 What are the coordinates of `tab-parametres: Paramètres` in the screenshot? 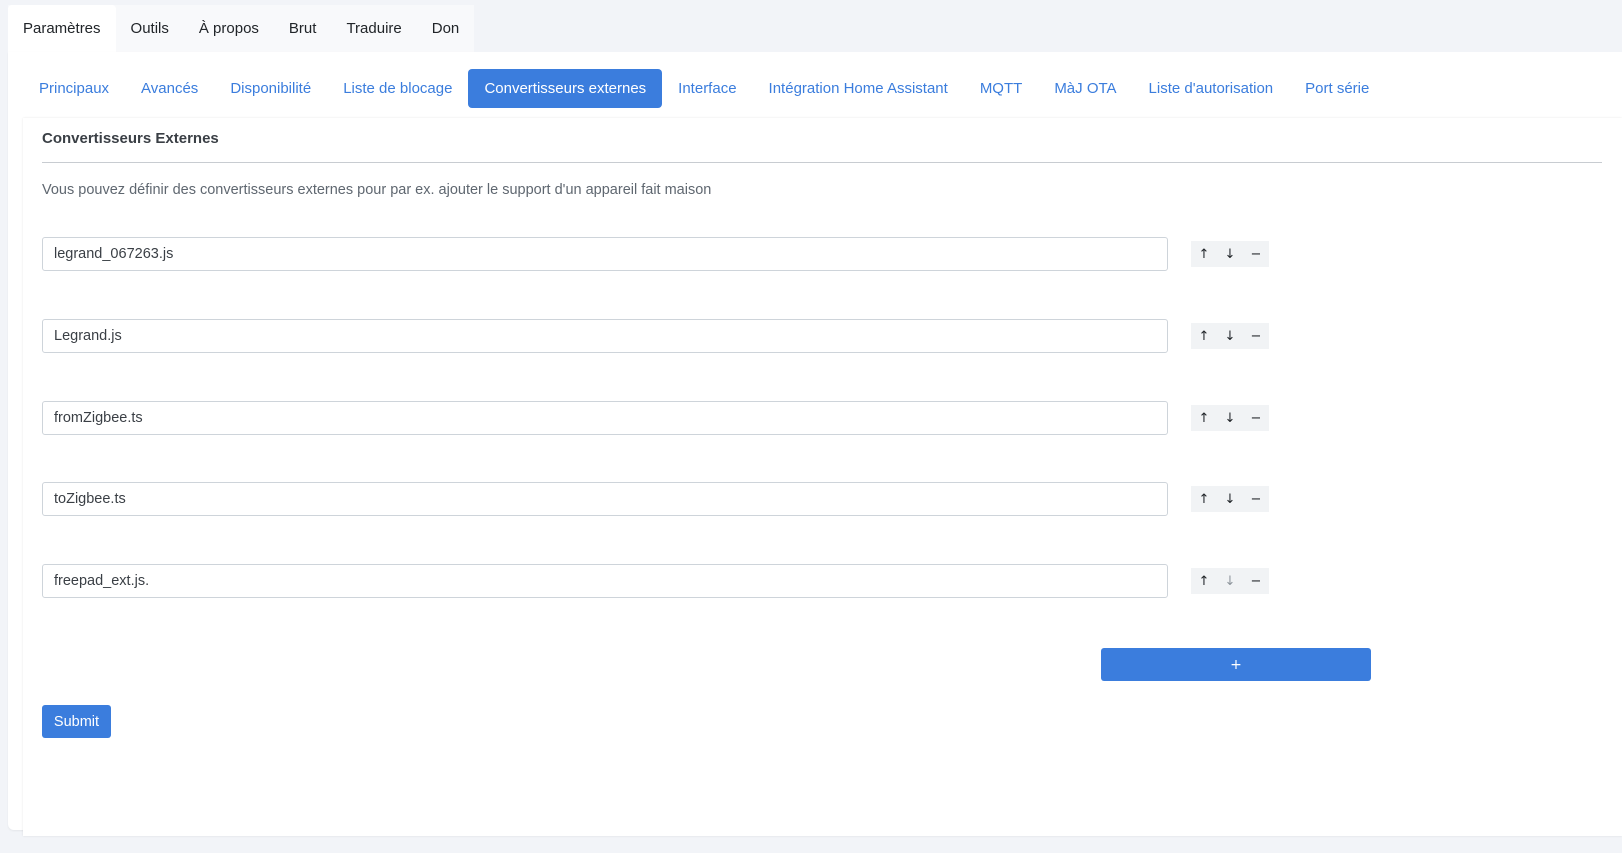 It's located at (62, 28).